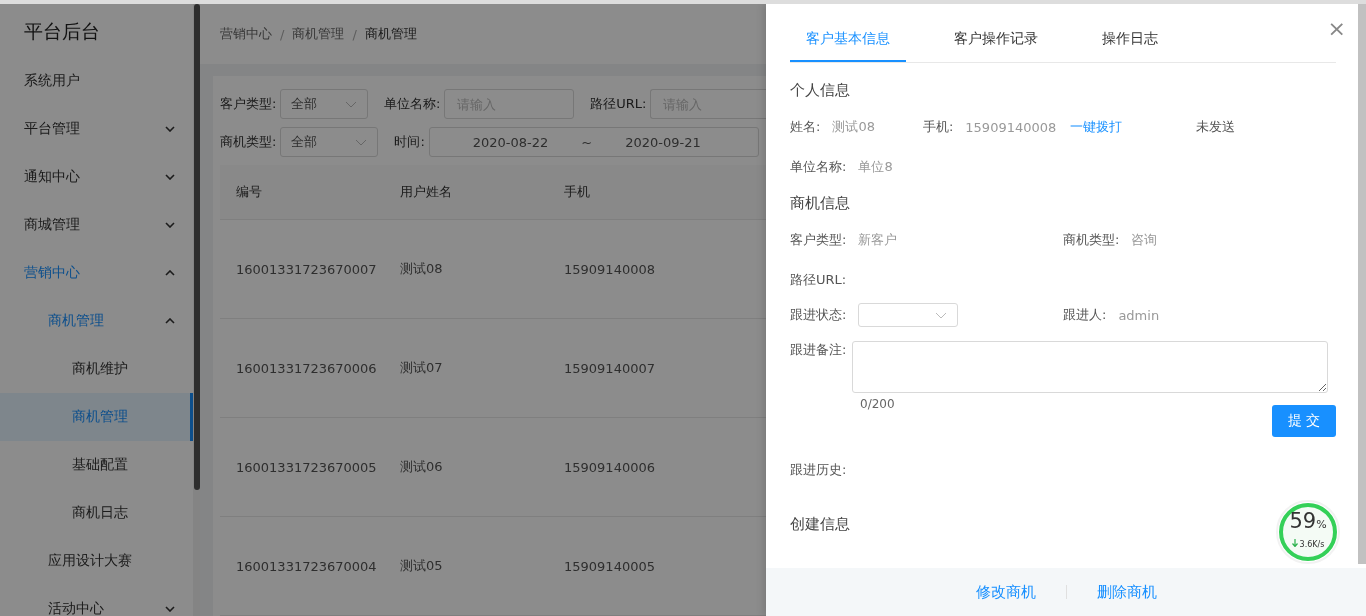 The height and width of the screenshot is (616, 1366). What do you see at coordinates (618, 104) in the screenshot?
I see `filter-label: 路径URL:` at bounding box center [618, 104].